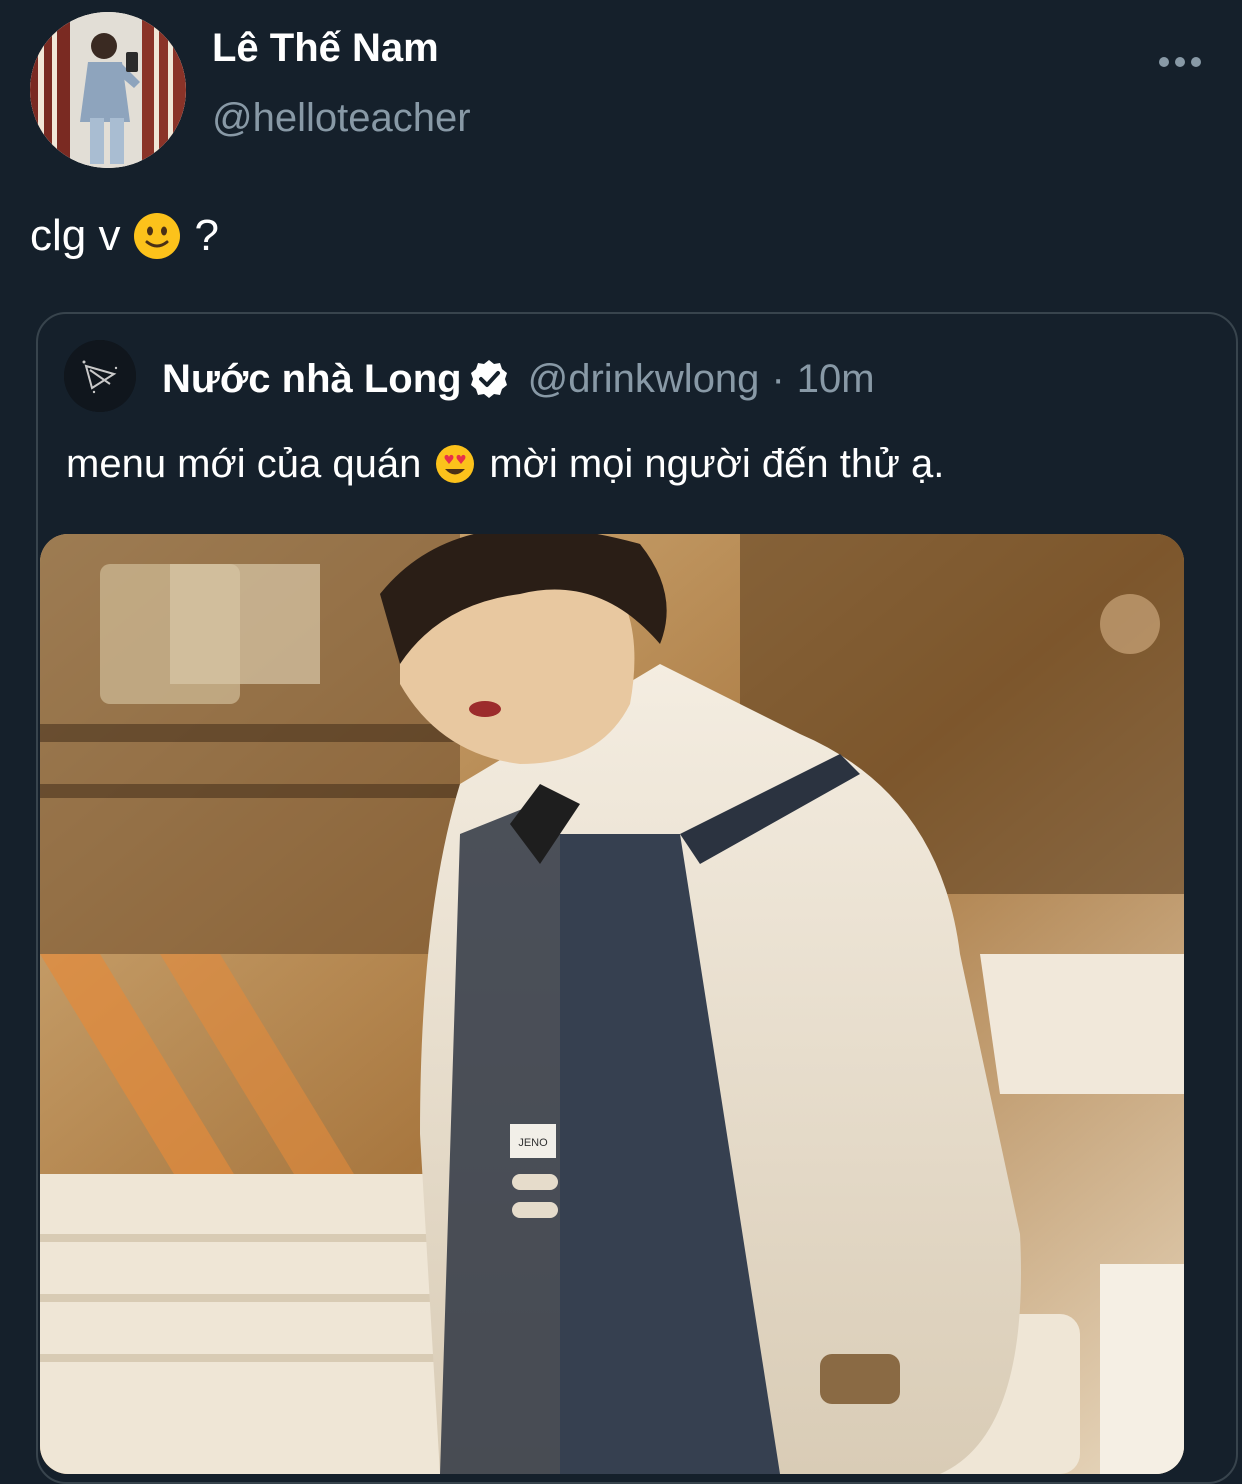  I want to click on quoted-timestamp: 10m, so click(836, 379).